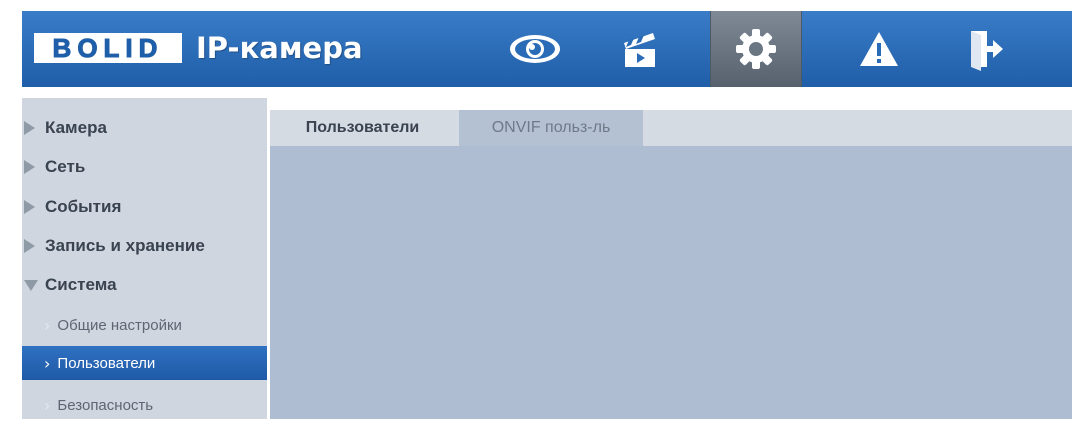  I want to click on sidebar-subitem-general: › Общие настройки, so click(144, 325).